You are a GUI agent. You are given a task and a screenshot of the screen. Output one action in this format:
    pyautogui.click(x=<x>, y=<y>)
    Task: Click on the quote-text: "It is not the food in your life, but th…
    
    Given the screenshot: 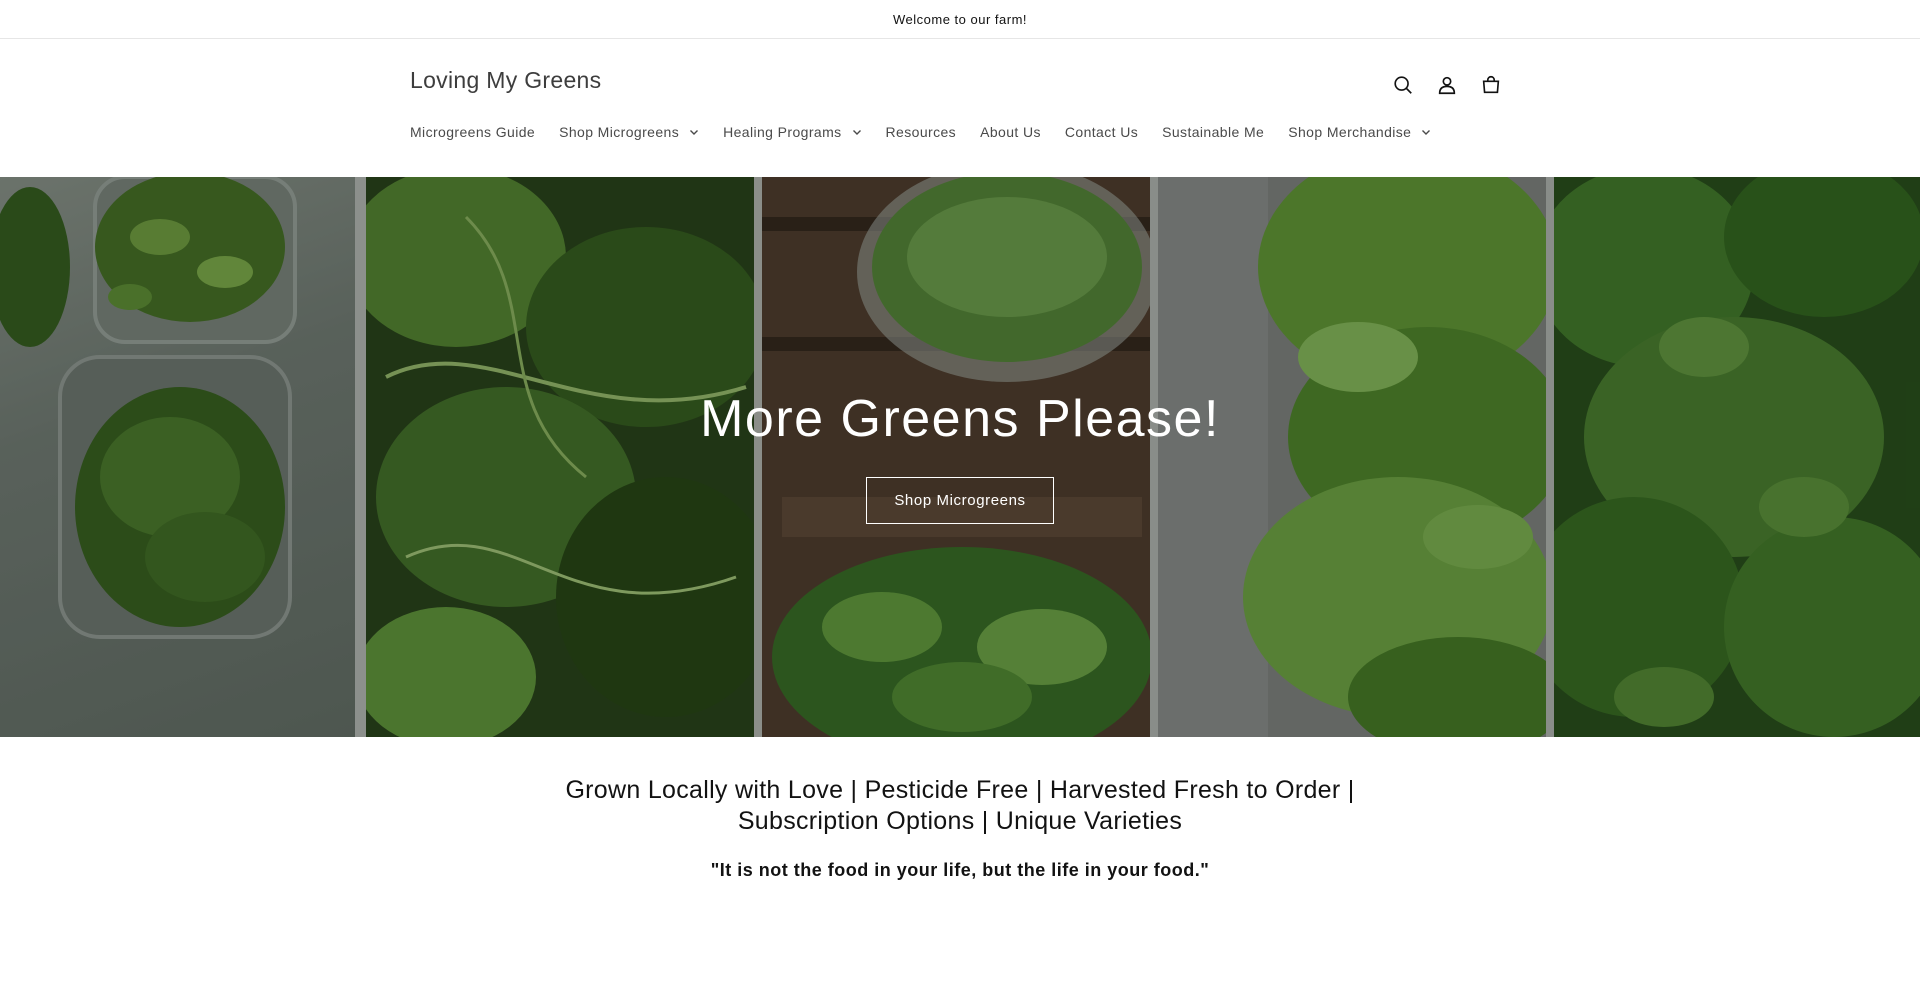 What is the action you would take?
    pyautogui.click(x=960, y=870)
    